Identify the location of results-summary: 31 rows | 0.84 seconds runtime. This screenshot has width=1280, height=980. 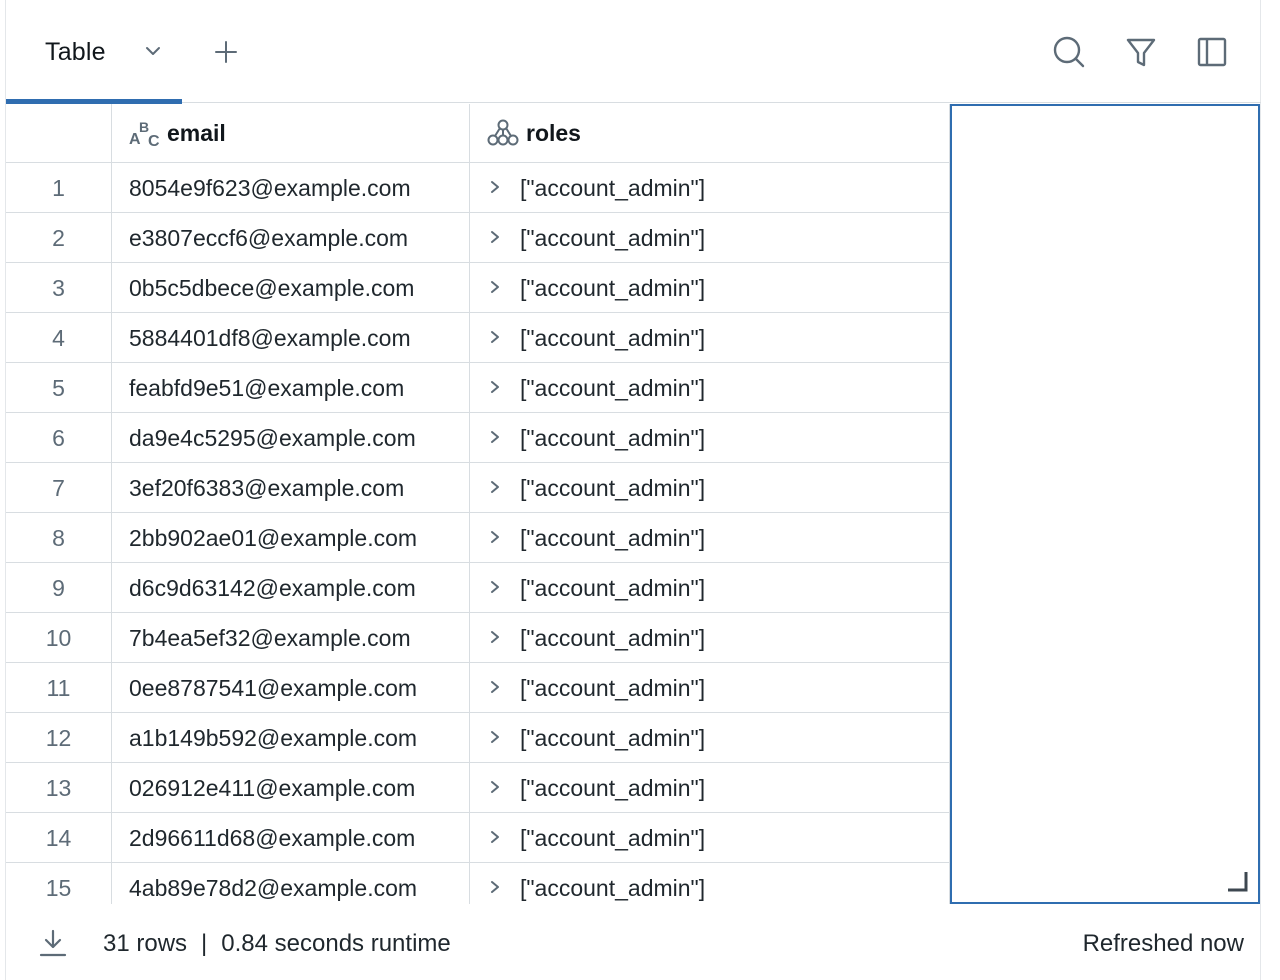
(277, 944).